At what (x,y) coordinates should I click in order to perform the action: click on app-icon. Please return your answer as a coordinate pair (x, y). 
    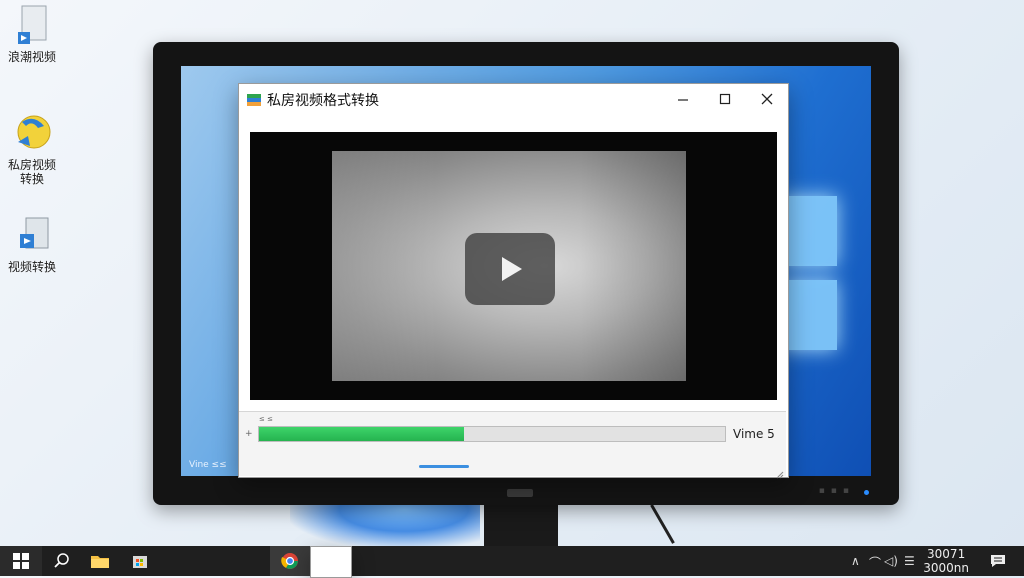
    Looking at the image, I should click on (254, 99).